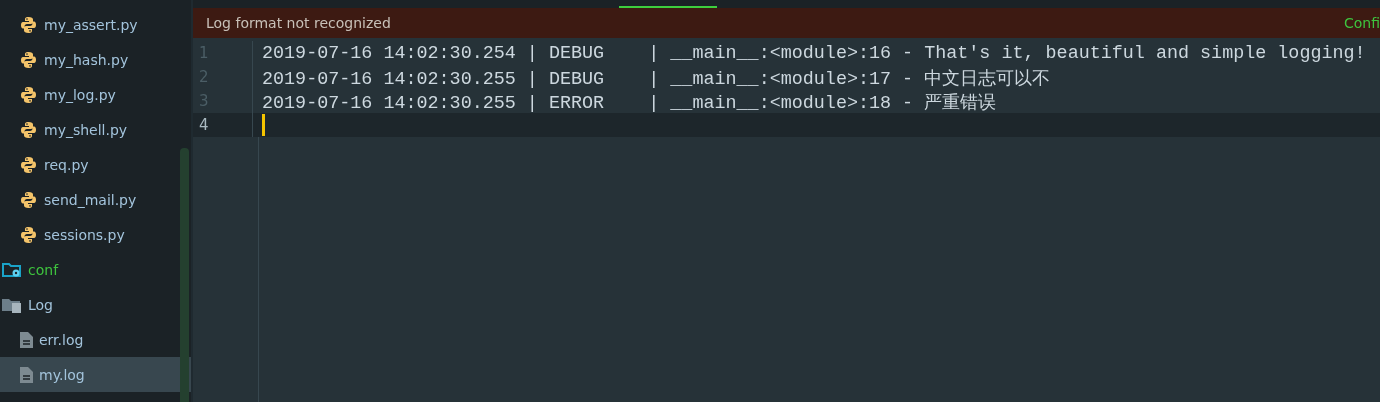 The image size is (1380, 402). I want to click on banner-message: Log format not recognized, so click(298, 23).